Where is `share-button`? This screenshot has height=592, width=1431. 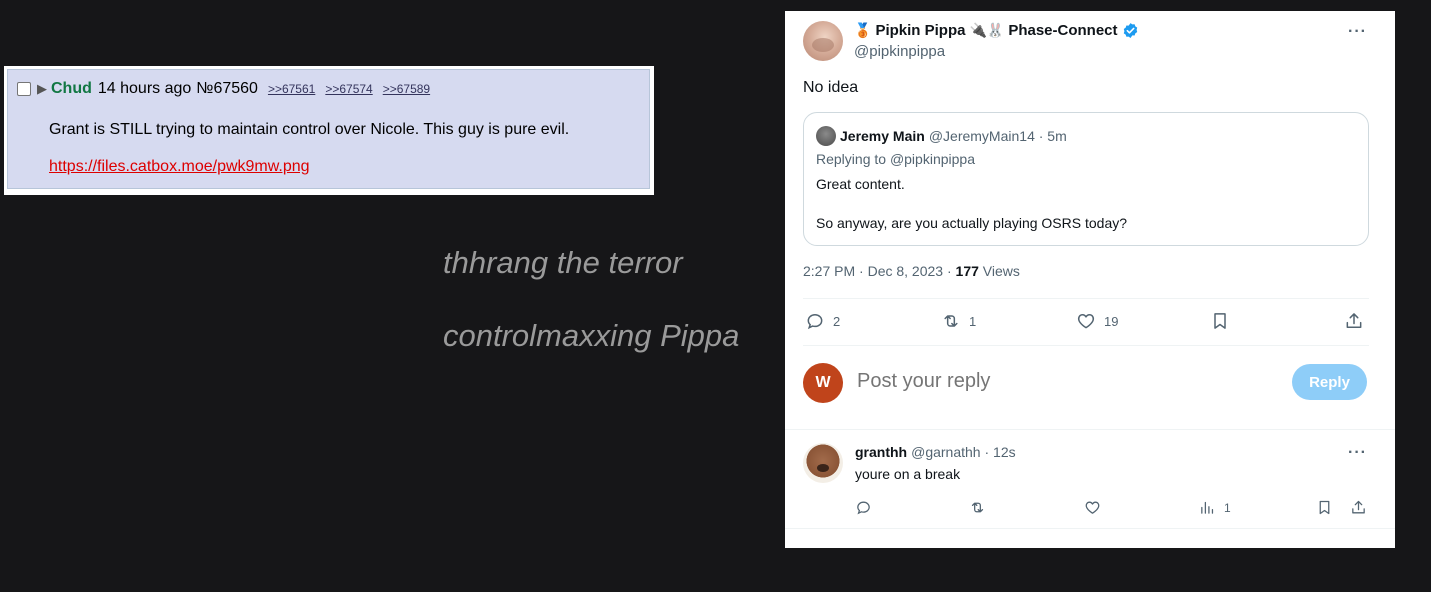 share-button is located at coordinates (1354, 321).